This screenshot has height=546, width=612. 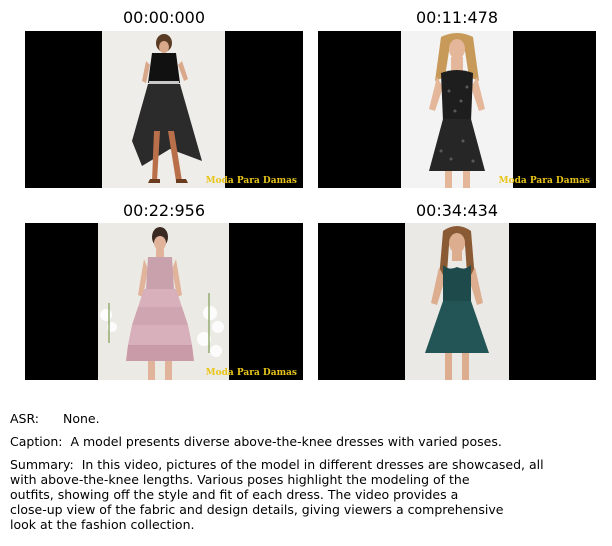 What do you see at coordinates (102, 524) in the screenshot?
I see `summary-line-5: look at the fashion collection.` at bounding box center [102, 524].